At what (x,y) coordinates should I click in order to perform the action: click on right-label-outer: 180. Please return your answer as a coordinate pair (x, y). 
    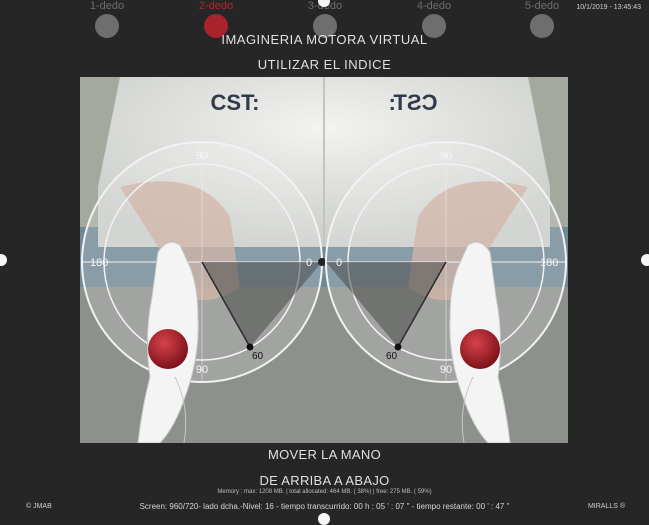
    Looking at the image, I should click on (549, 263).